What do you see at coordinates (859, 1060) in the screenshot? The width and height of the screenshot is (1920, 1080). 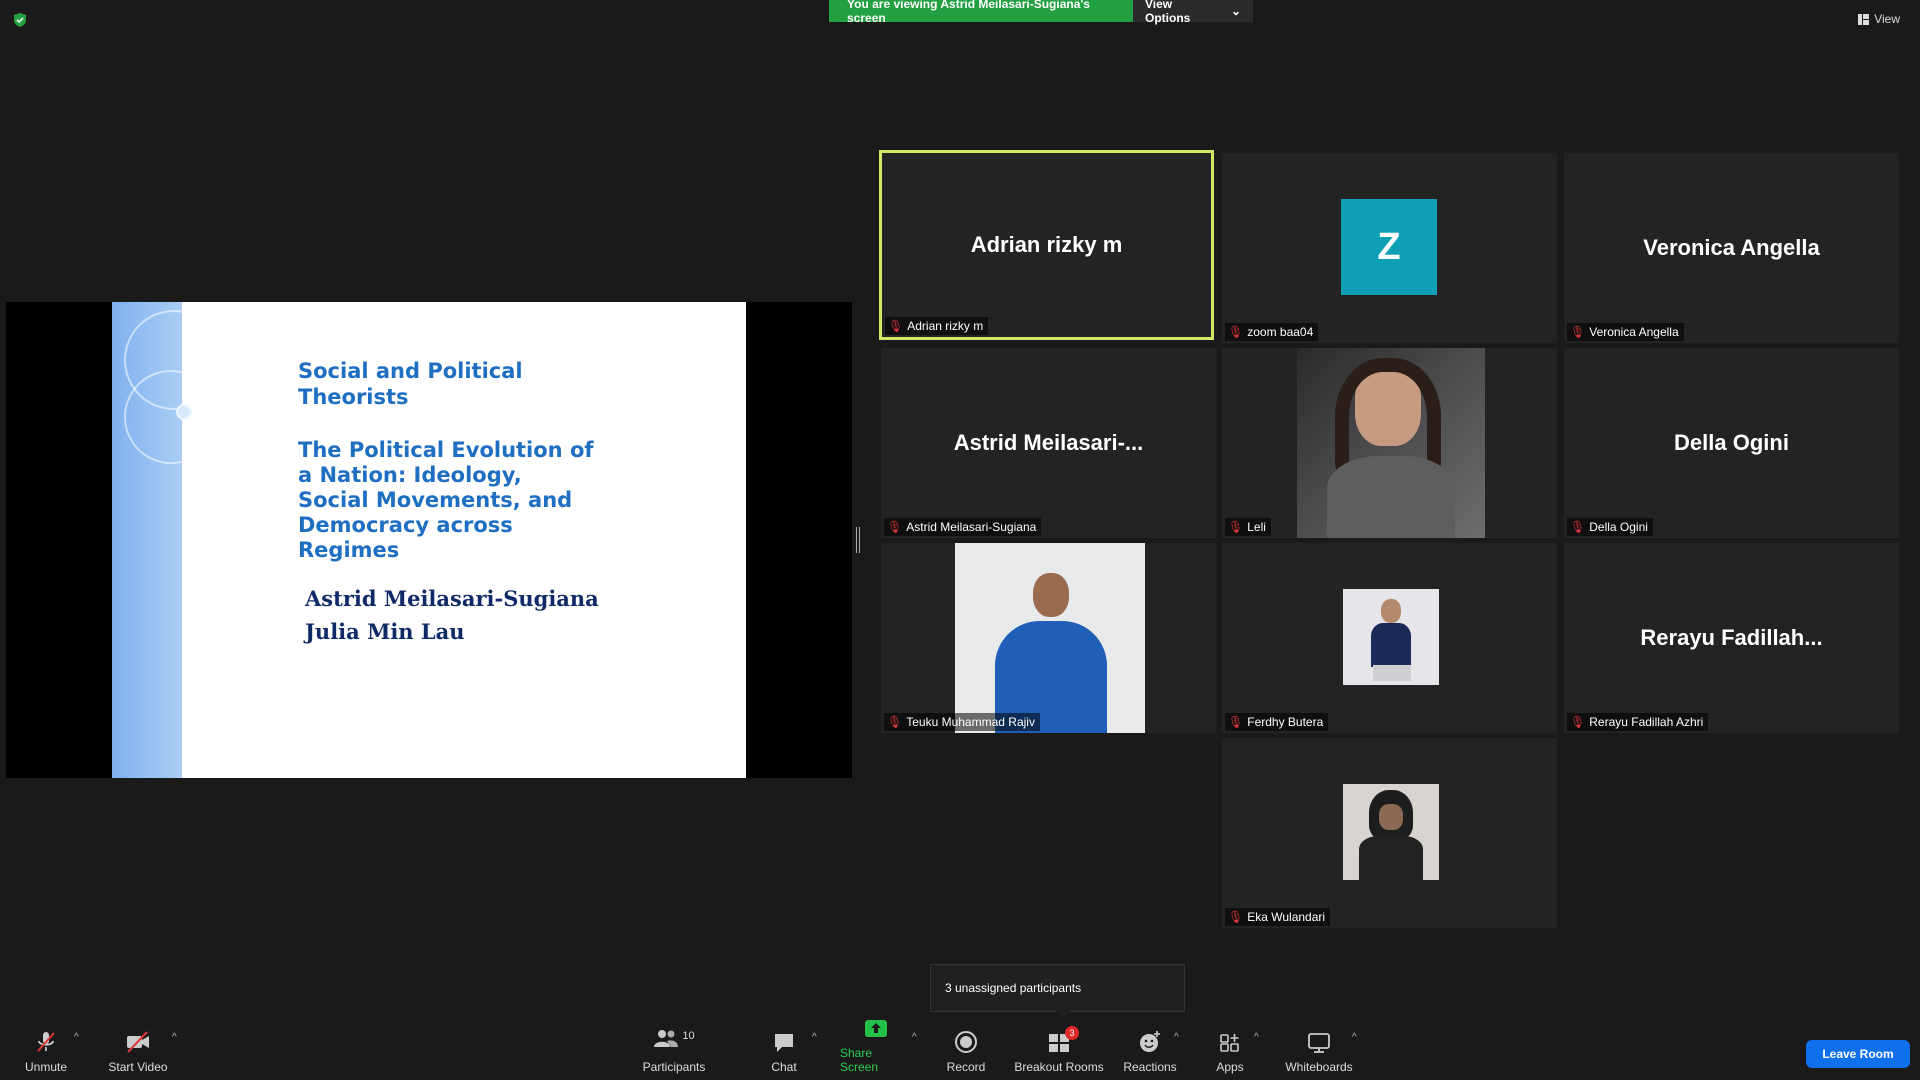 I see `share-screen-label: Share Screen` at bounding box center [859, 1060].